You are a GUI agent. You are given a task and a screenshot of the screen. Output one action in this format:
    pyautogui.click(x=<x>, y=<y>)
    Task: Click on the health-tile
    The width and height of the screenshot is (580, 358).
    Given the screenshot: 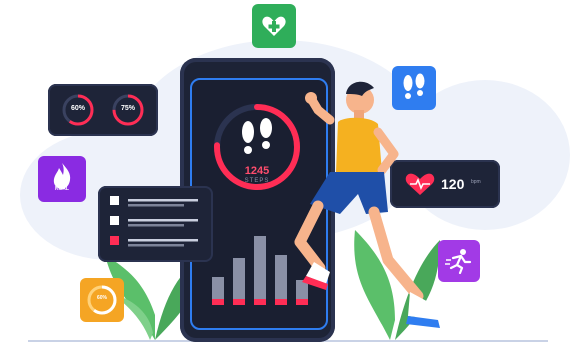 What is the action you would take?
    pyautogui.click(x=274, y=26)
    